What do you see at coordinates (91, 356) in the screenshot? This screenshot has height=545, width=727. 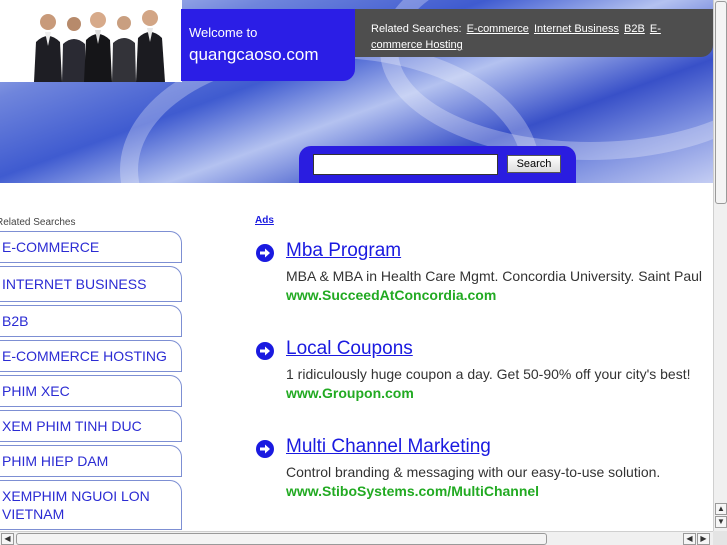 I see `sidebar-item-e-commerce-hosting: E-COMMERCE HOSTING` at bounding box center [91, 356].